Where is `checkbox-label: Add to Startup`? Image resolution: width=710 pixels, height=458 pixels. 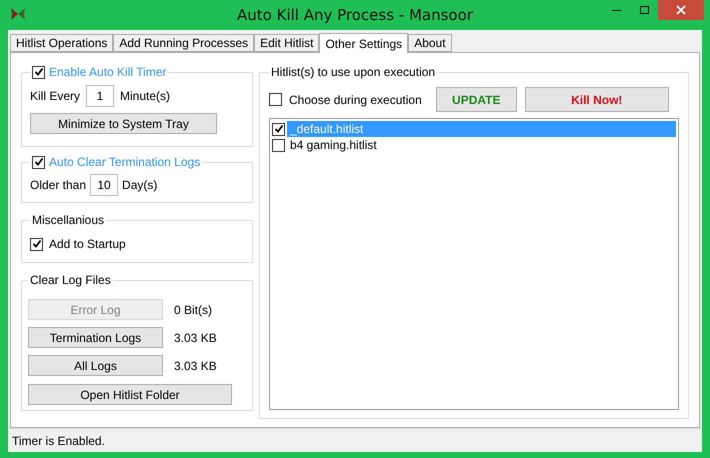
checkbox-label: Add to Startup is located at coordinates (87, 244).